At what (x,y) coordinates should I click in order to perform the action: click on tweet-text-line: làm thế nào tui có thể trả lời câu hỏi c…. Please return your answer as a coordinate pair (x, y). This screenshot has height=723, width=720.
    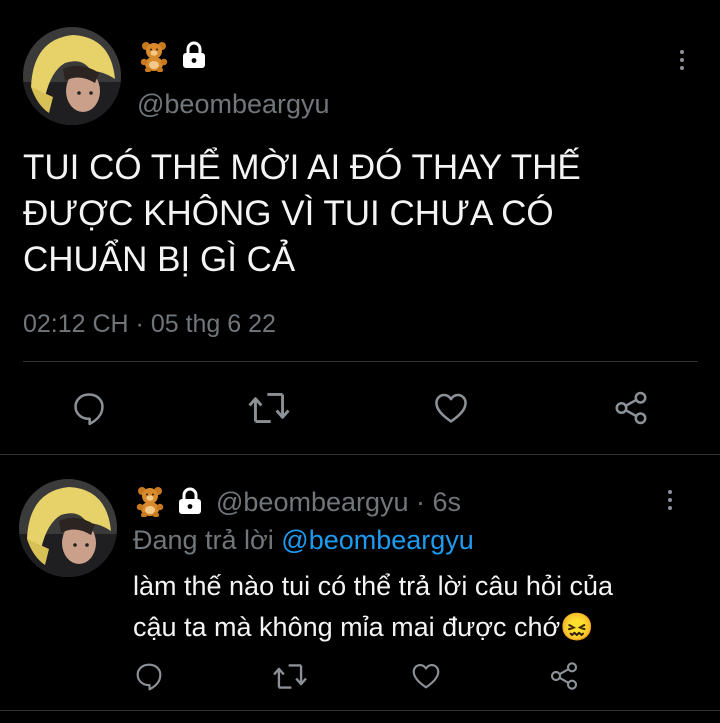
    Looking at the image, I should click on (373, 586).